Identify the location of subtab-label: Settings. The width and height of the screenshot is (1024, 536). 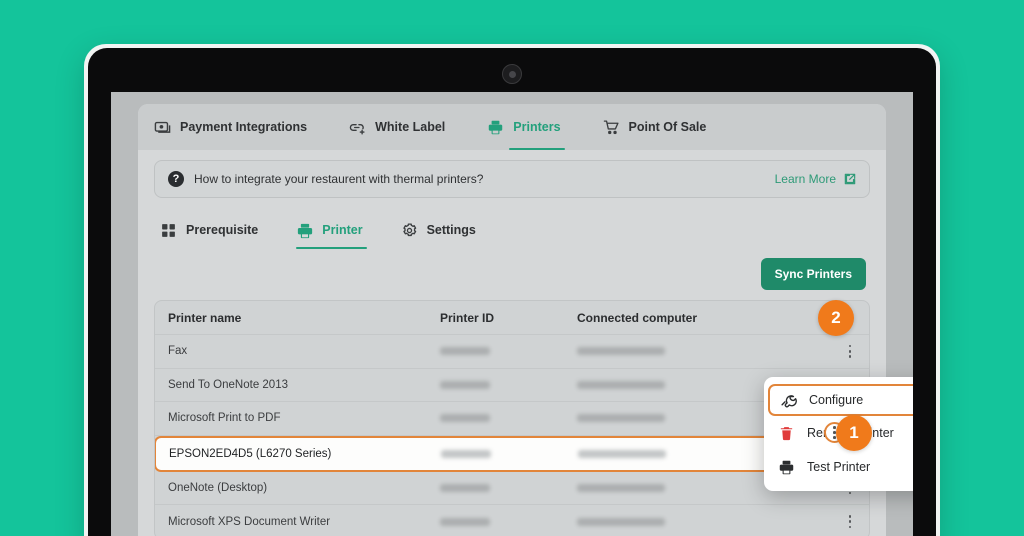
(451, 230).